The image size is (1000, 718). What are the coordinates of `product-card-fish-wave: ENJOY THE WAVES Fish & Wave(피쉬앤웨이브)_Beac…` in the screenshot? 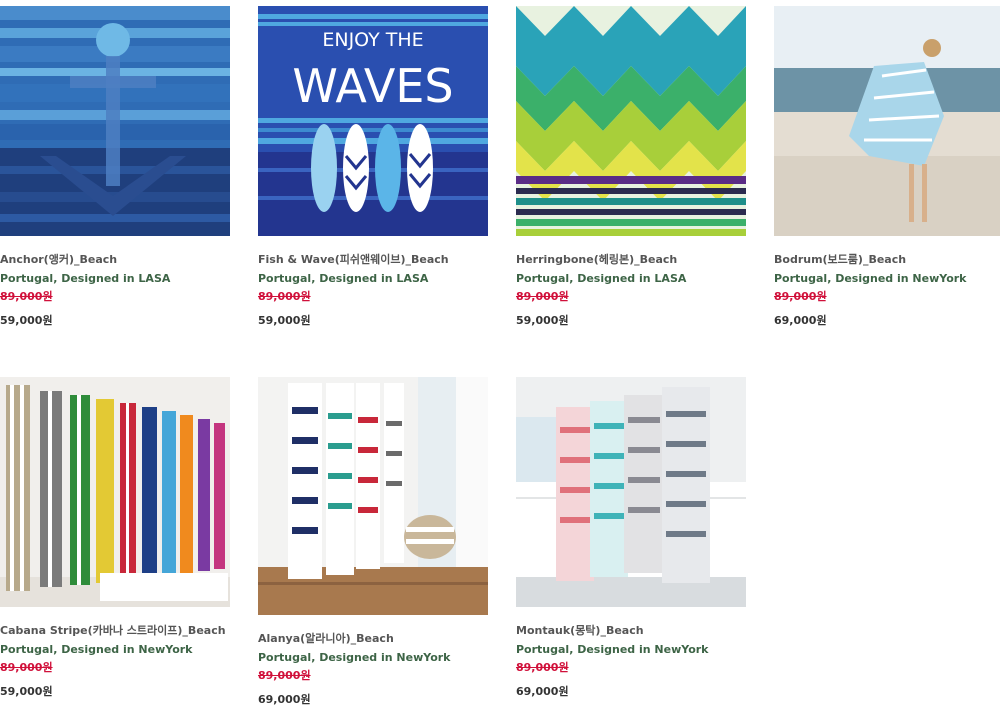 It's located at (374, 170).